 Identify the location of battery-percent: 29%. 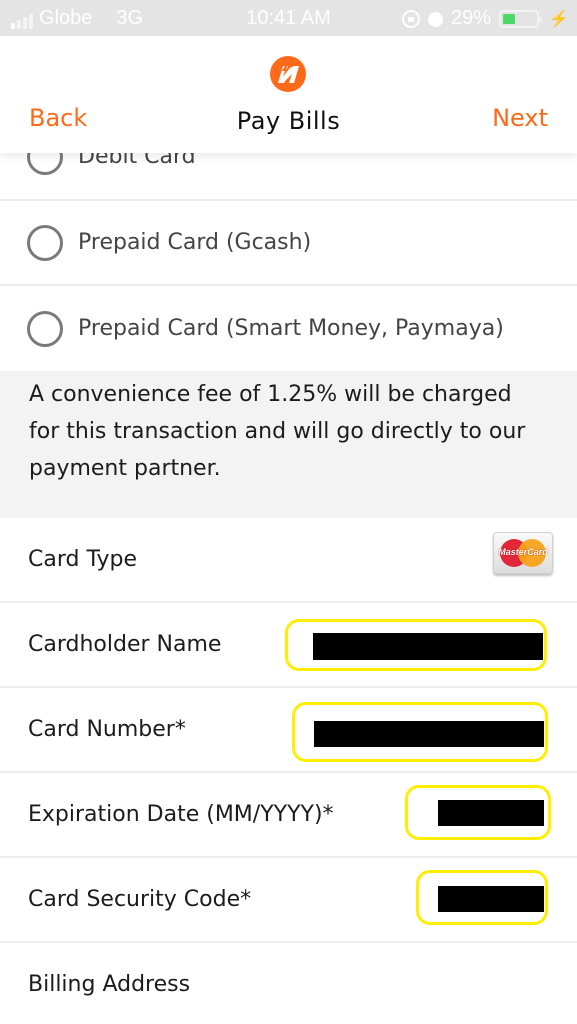
(471, 18).